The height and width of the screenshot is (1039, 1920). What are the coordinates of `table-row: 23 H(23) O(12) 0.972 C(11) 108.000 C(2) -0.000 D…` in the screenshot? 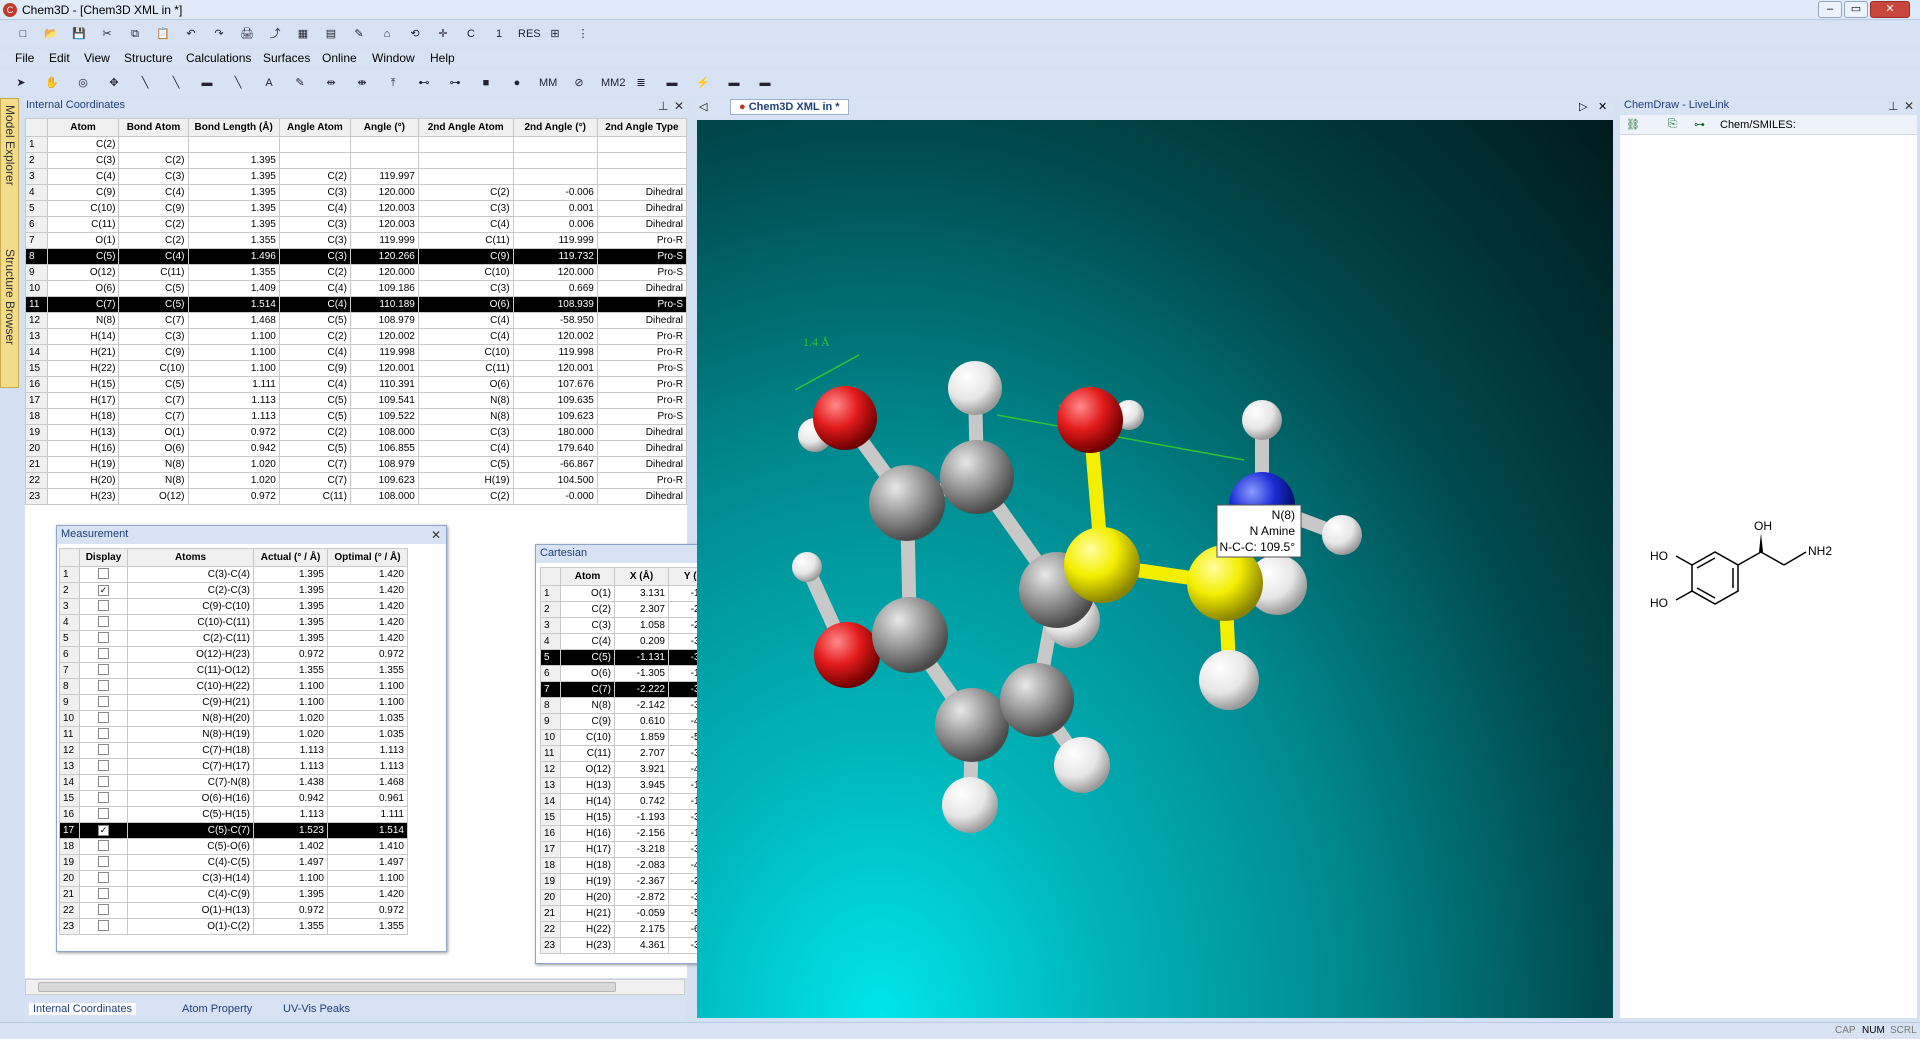 It's located at (356, 496).